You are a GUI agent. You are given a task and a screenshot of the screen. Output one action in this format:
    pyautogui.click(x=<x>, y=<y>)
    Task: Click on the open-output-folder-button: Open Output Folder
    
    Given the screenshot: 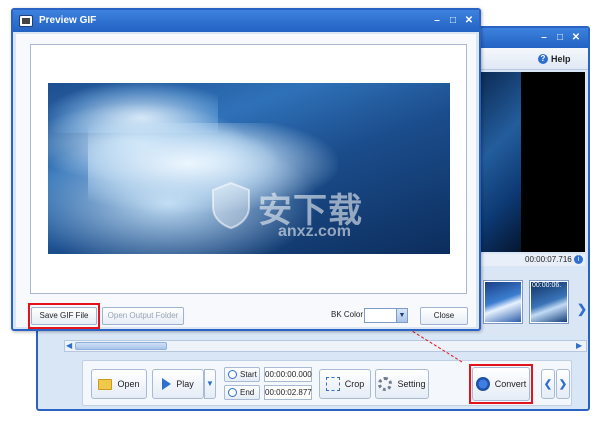 What is the action you would take?
    pyautogui.click(x=143, y=316)
    